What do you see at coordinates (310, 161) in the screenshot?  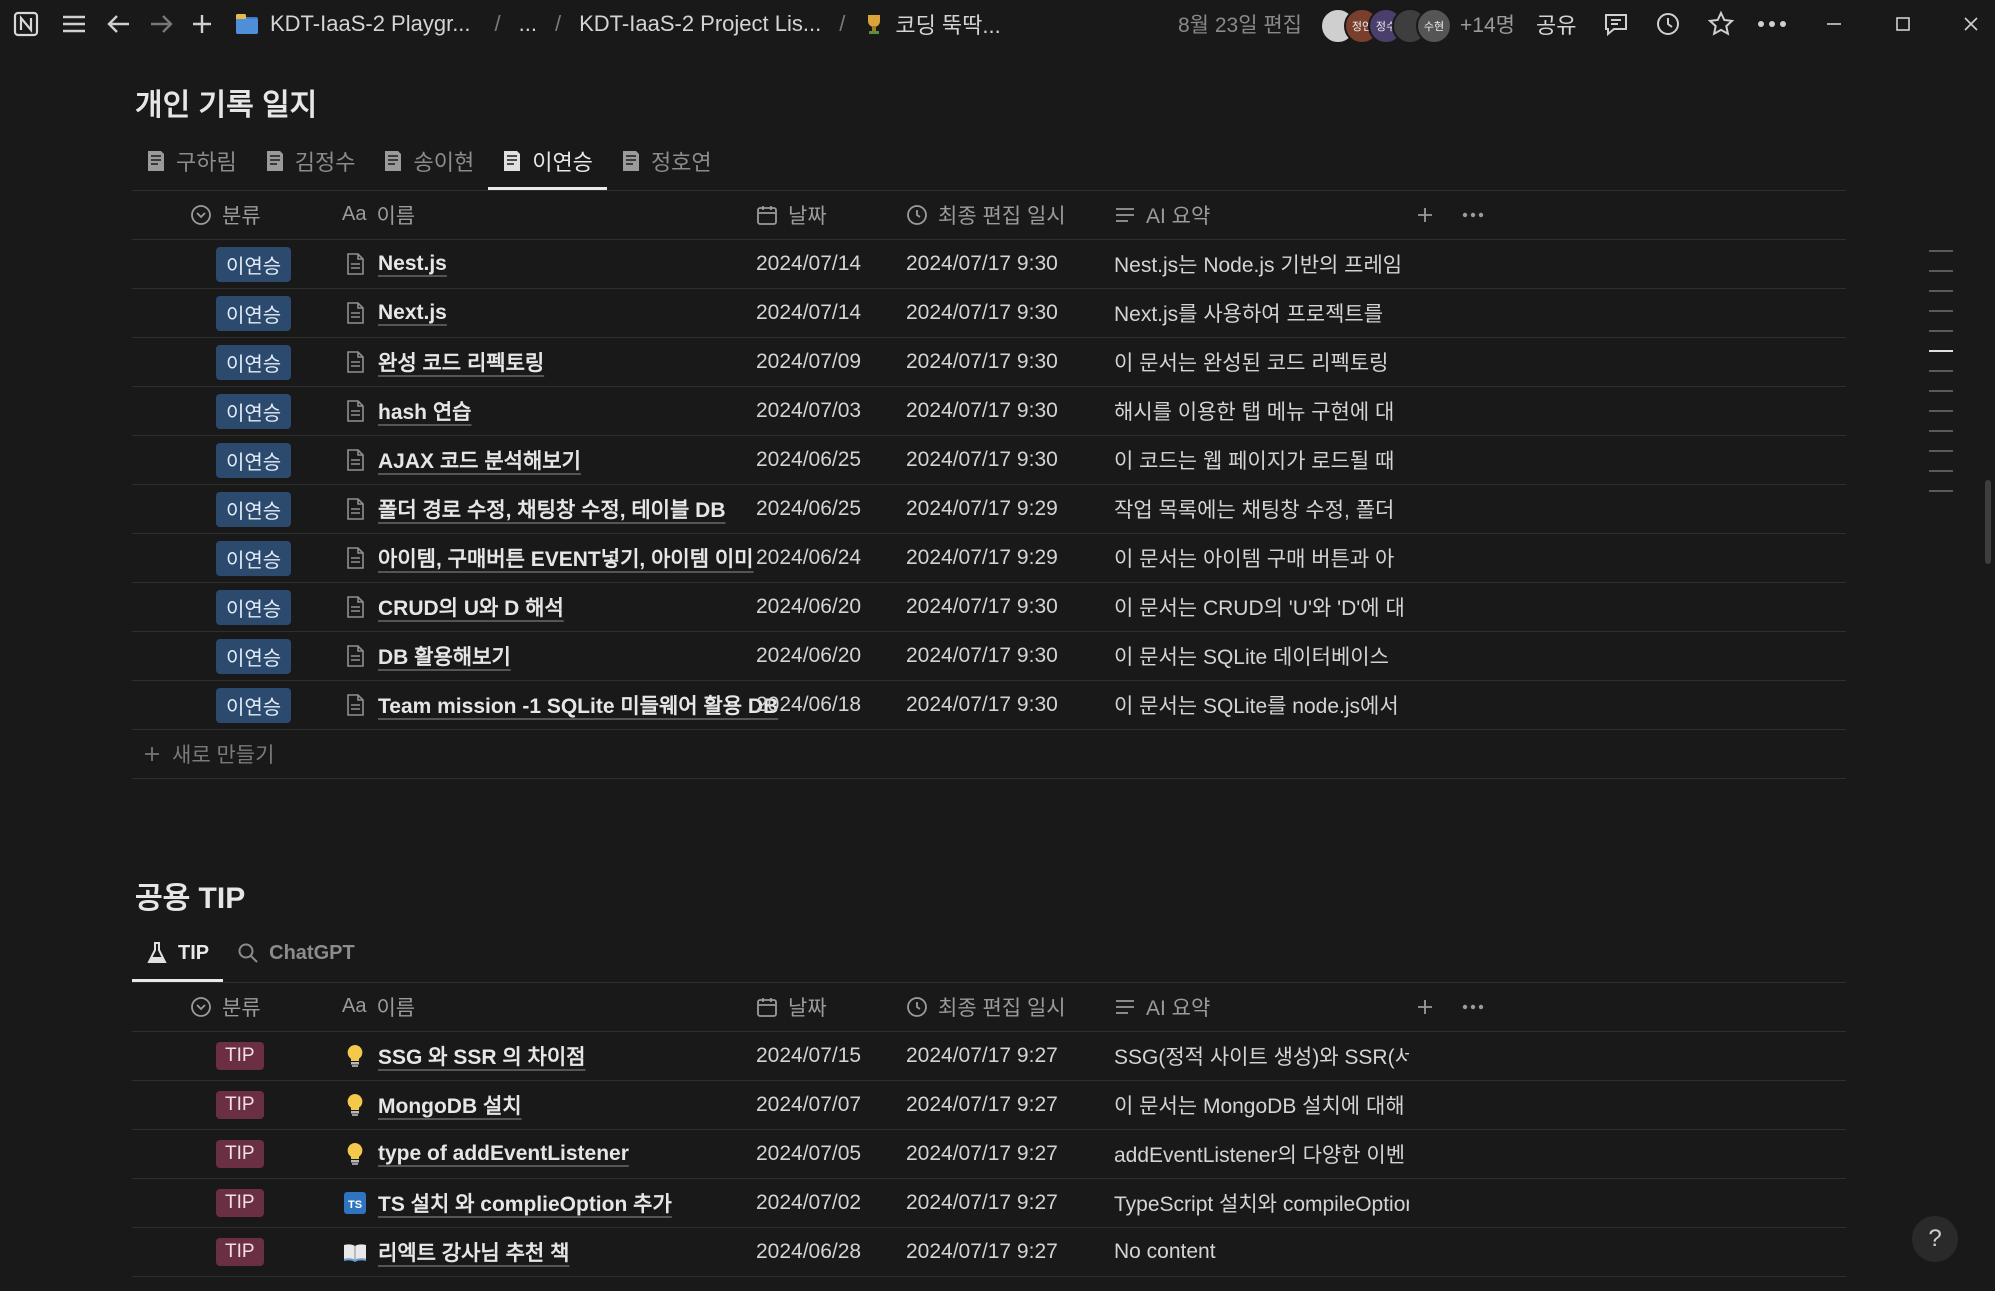 I see `tab-person: 김정수` at bounding box center [310, 161].